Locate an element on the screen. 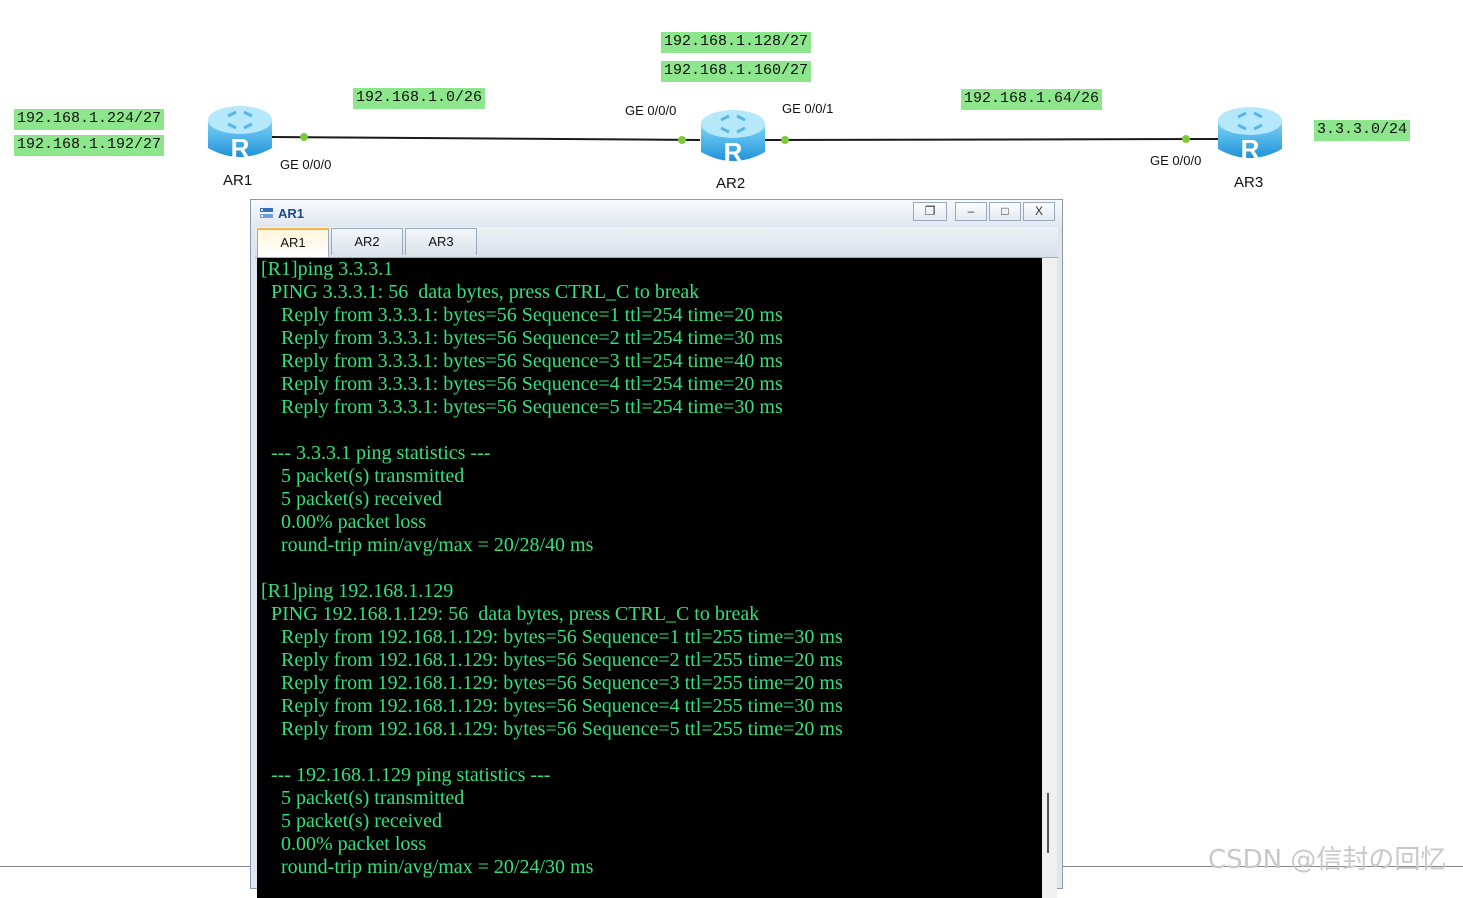 The image size is (1463, 898). window-titlebar: AR1 ❐ – □ X is located at coordinates (656, 213).